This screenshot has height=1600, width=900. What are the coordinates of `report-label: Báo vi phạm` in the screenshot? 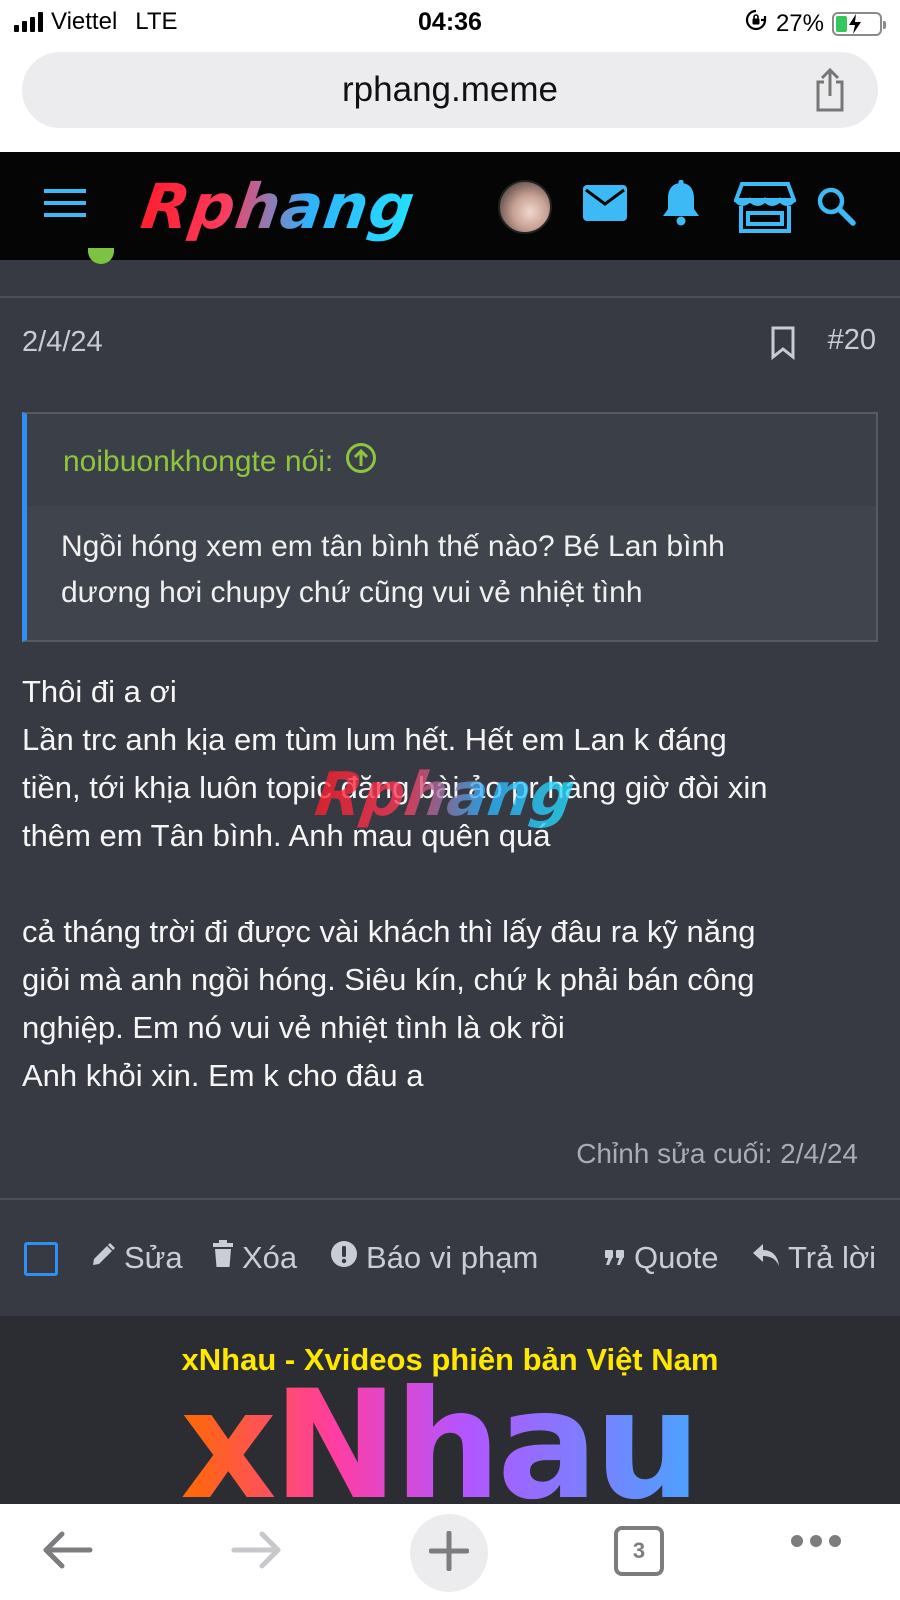 It's located at (452, 1257).